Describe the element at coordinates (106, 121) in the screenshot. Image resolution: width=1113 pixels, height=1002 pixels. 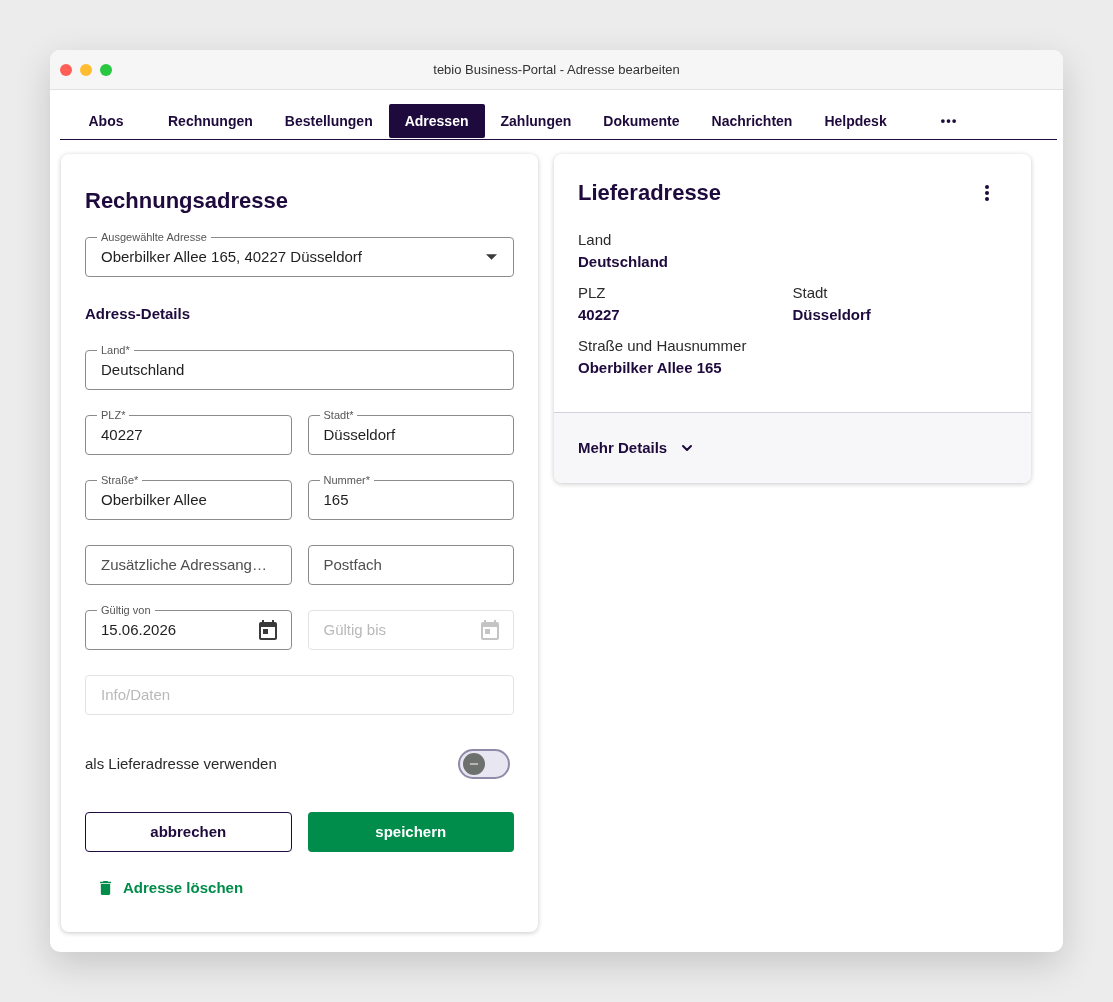
I see `nav-tab: Abos` at that location.